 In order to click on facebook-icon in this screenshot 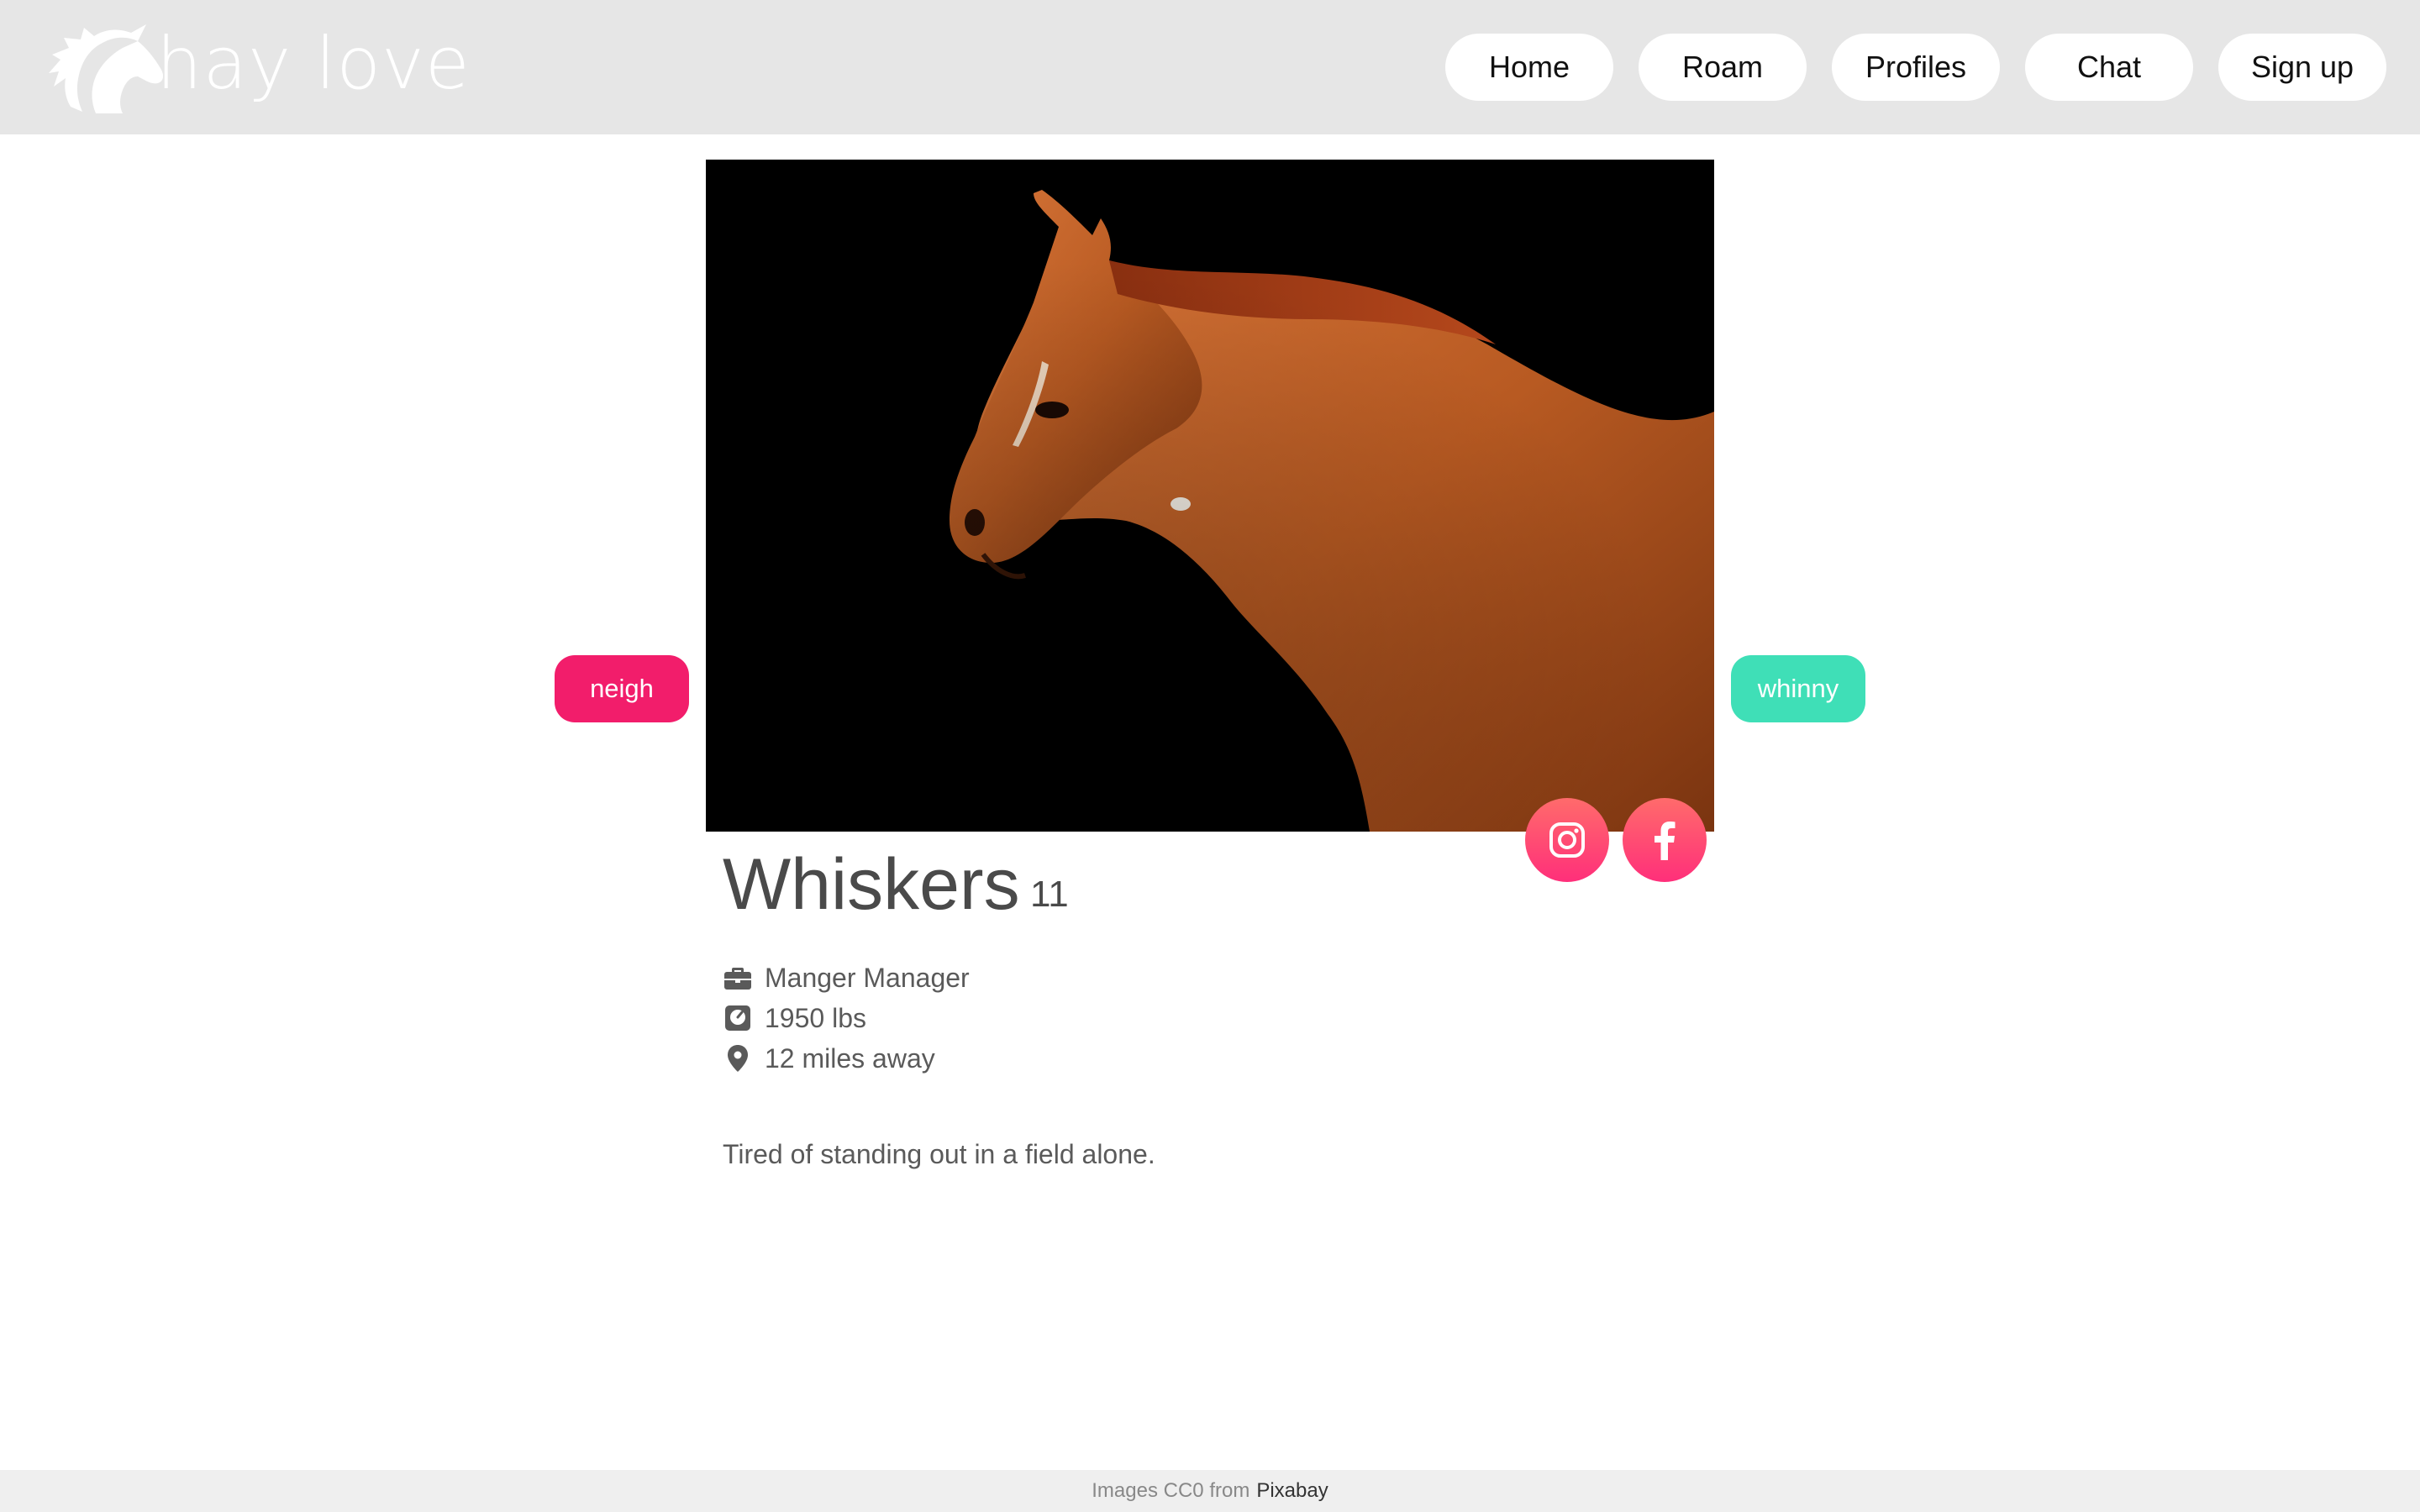, I will do `click(1665, 841)`.